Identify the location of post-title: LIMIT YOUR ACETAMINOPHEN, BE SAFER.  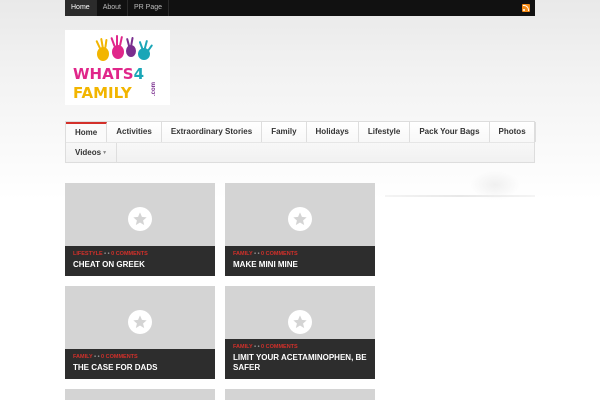
(300, 363).